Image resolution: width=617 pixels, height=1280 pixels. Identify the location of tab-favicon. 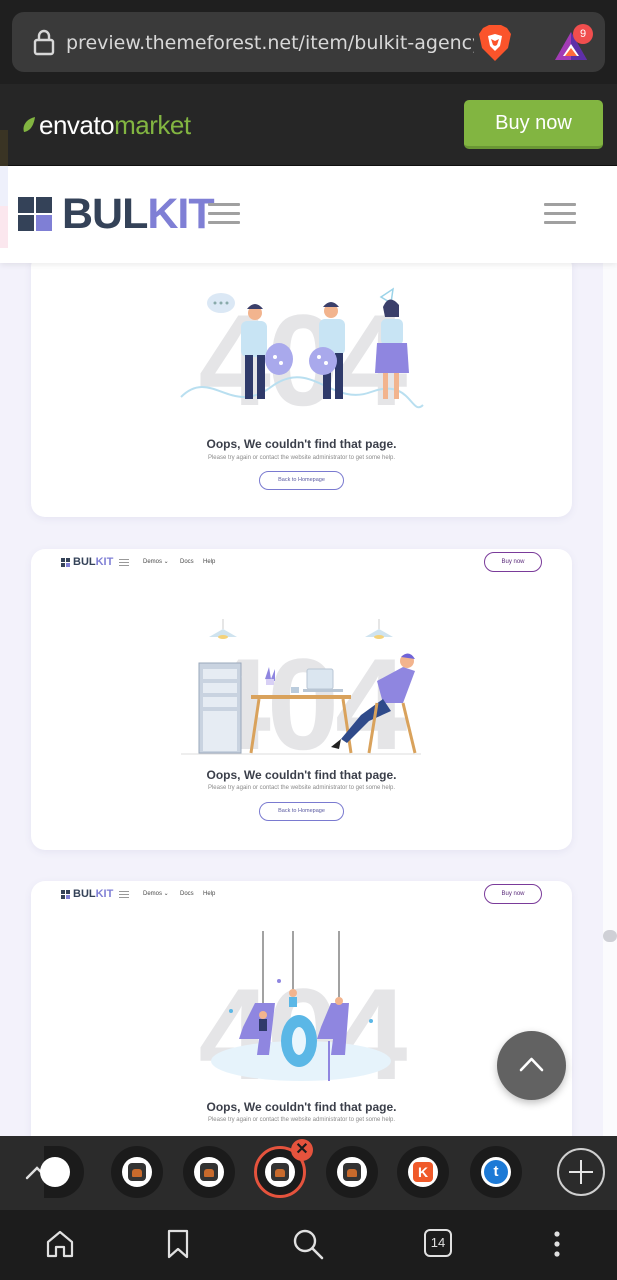
(55, 1172).